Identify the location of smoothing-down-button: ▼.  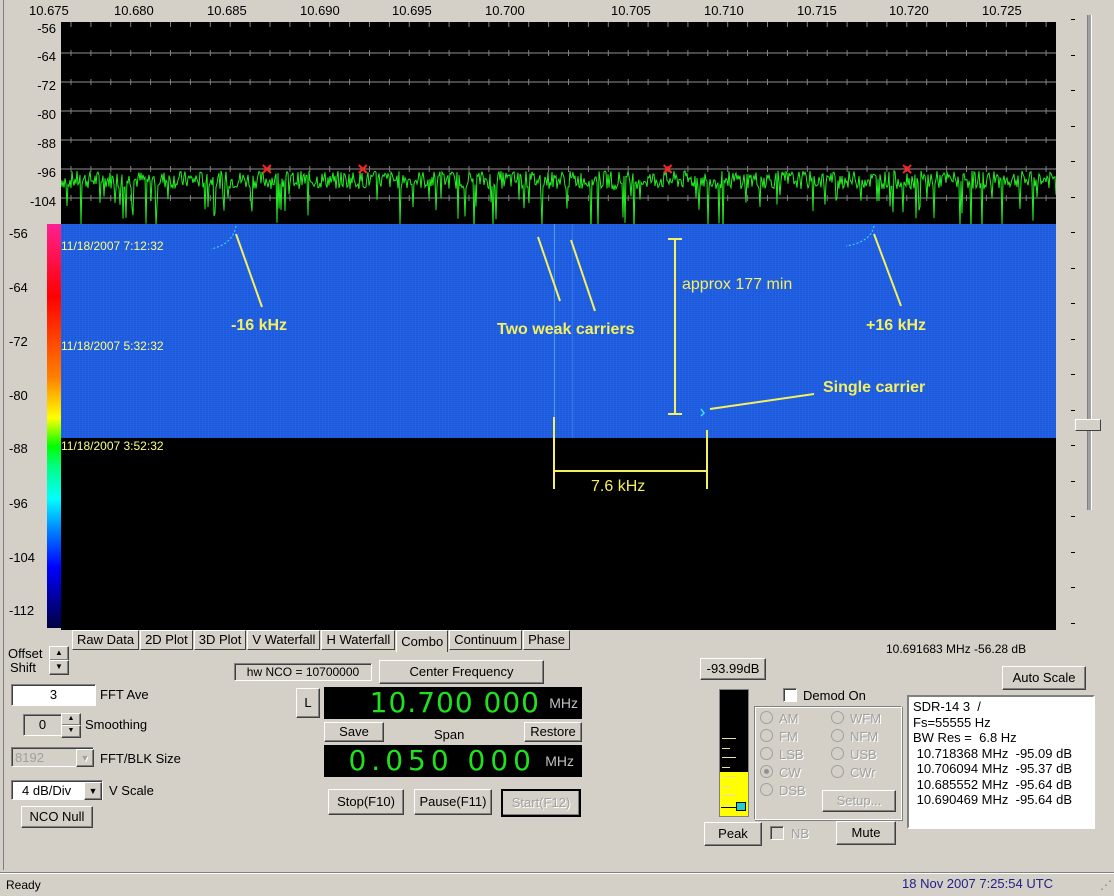
(71, 731).